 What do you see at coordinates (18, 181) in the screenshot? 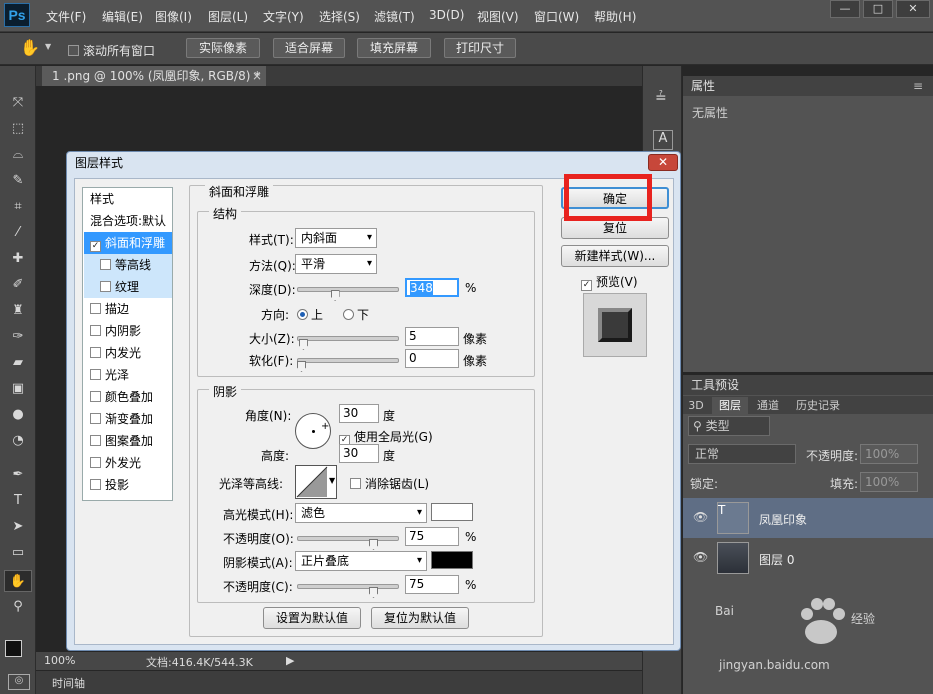
I see `quick-select-tool-icon: ✎` at bounding box center [18, 181].